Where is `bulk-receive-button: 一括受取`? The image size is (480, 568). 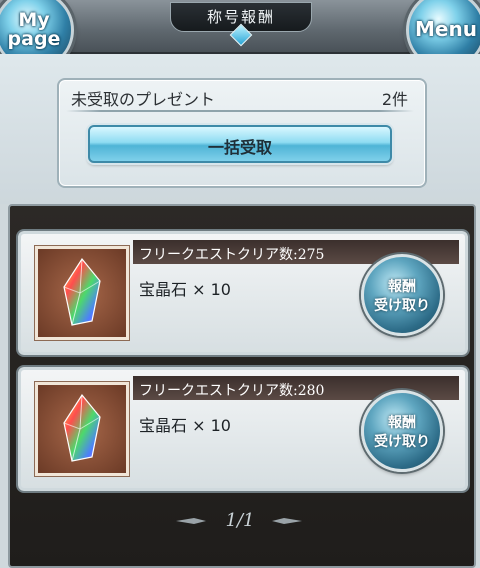 bulk-receive-button: 一括受取 is located at coordinates (240, 144).